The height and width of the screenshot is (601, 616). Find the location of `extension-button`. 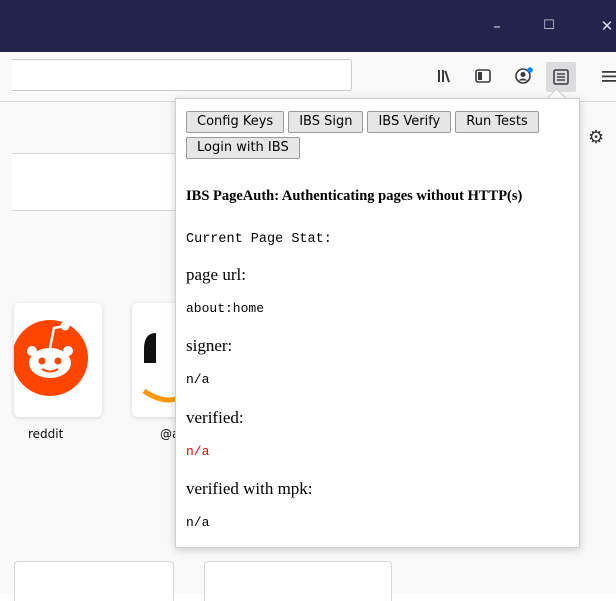

extension-button is located at coordinates (561, 77).